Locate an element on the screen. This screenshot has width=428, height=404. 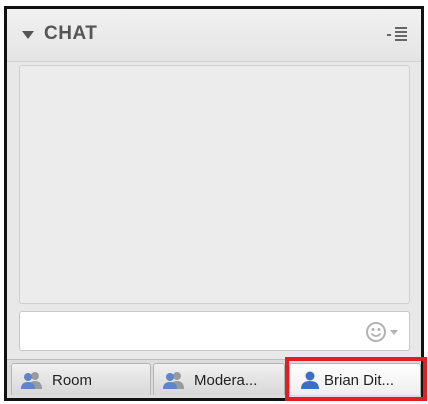
chat-header: CHAT is located at coordinates (214, 35).